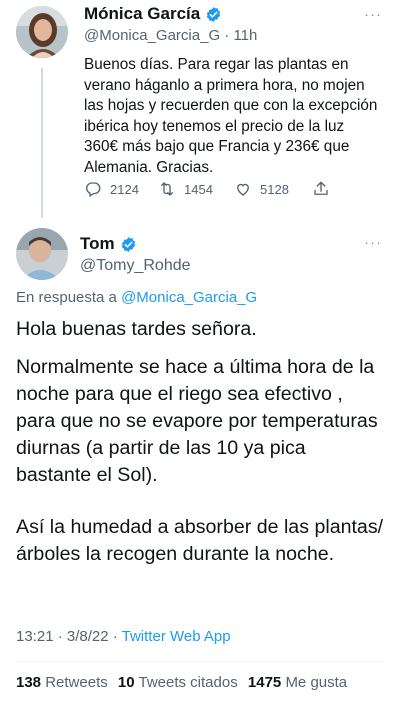 The image size is (400, 702). I want to click on quotes-label: Tweets citados, so click(188, 682).